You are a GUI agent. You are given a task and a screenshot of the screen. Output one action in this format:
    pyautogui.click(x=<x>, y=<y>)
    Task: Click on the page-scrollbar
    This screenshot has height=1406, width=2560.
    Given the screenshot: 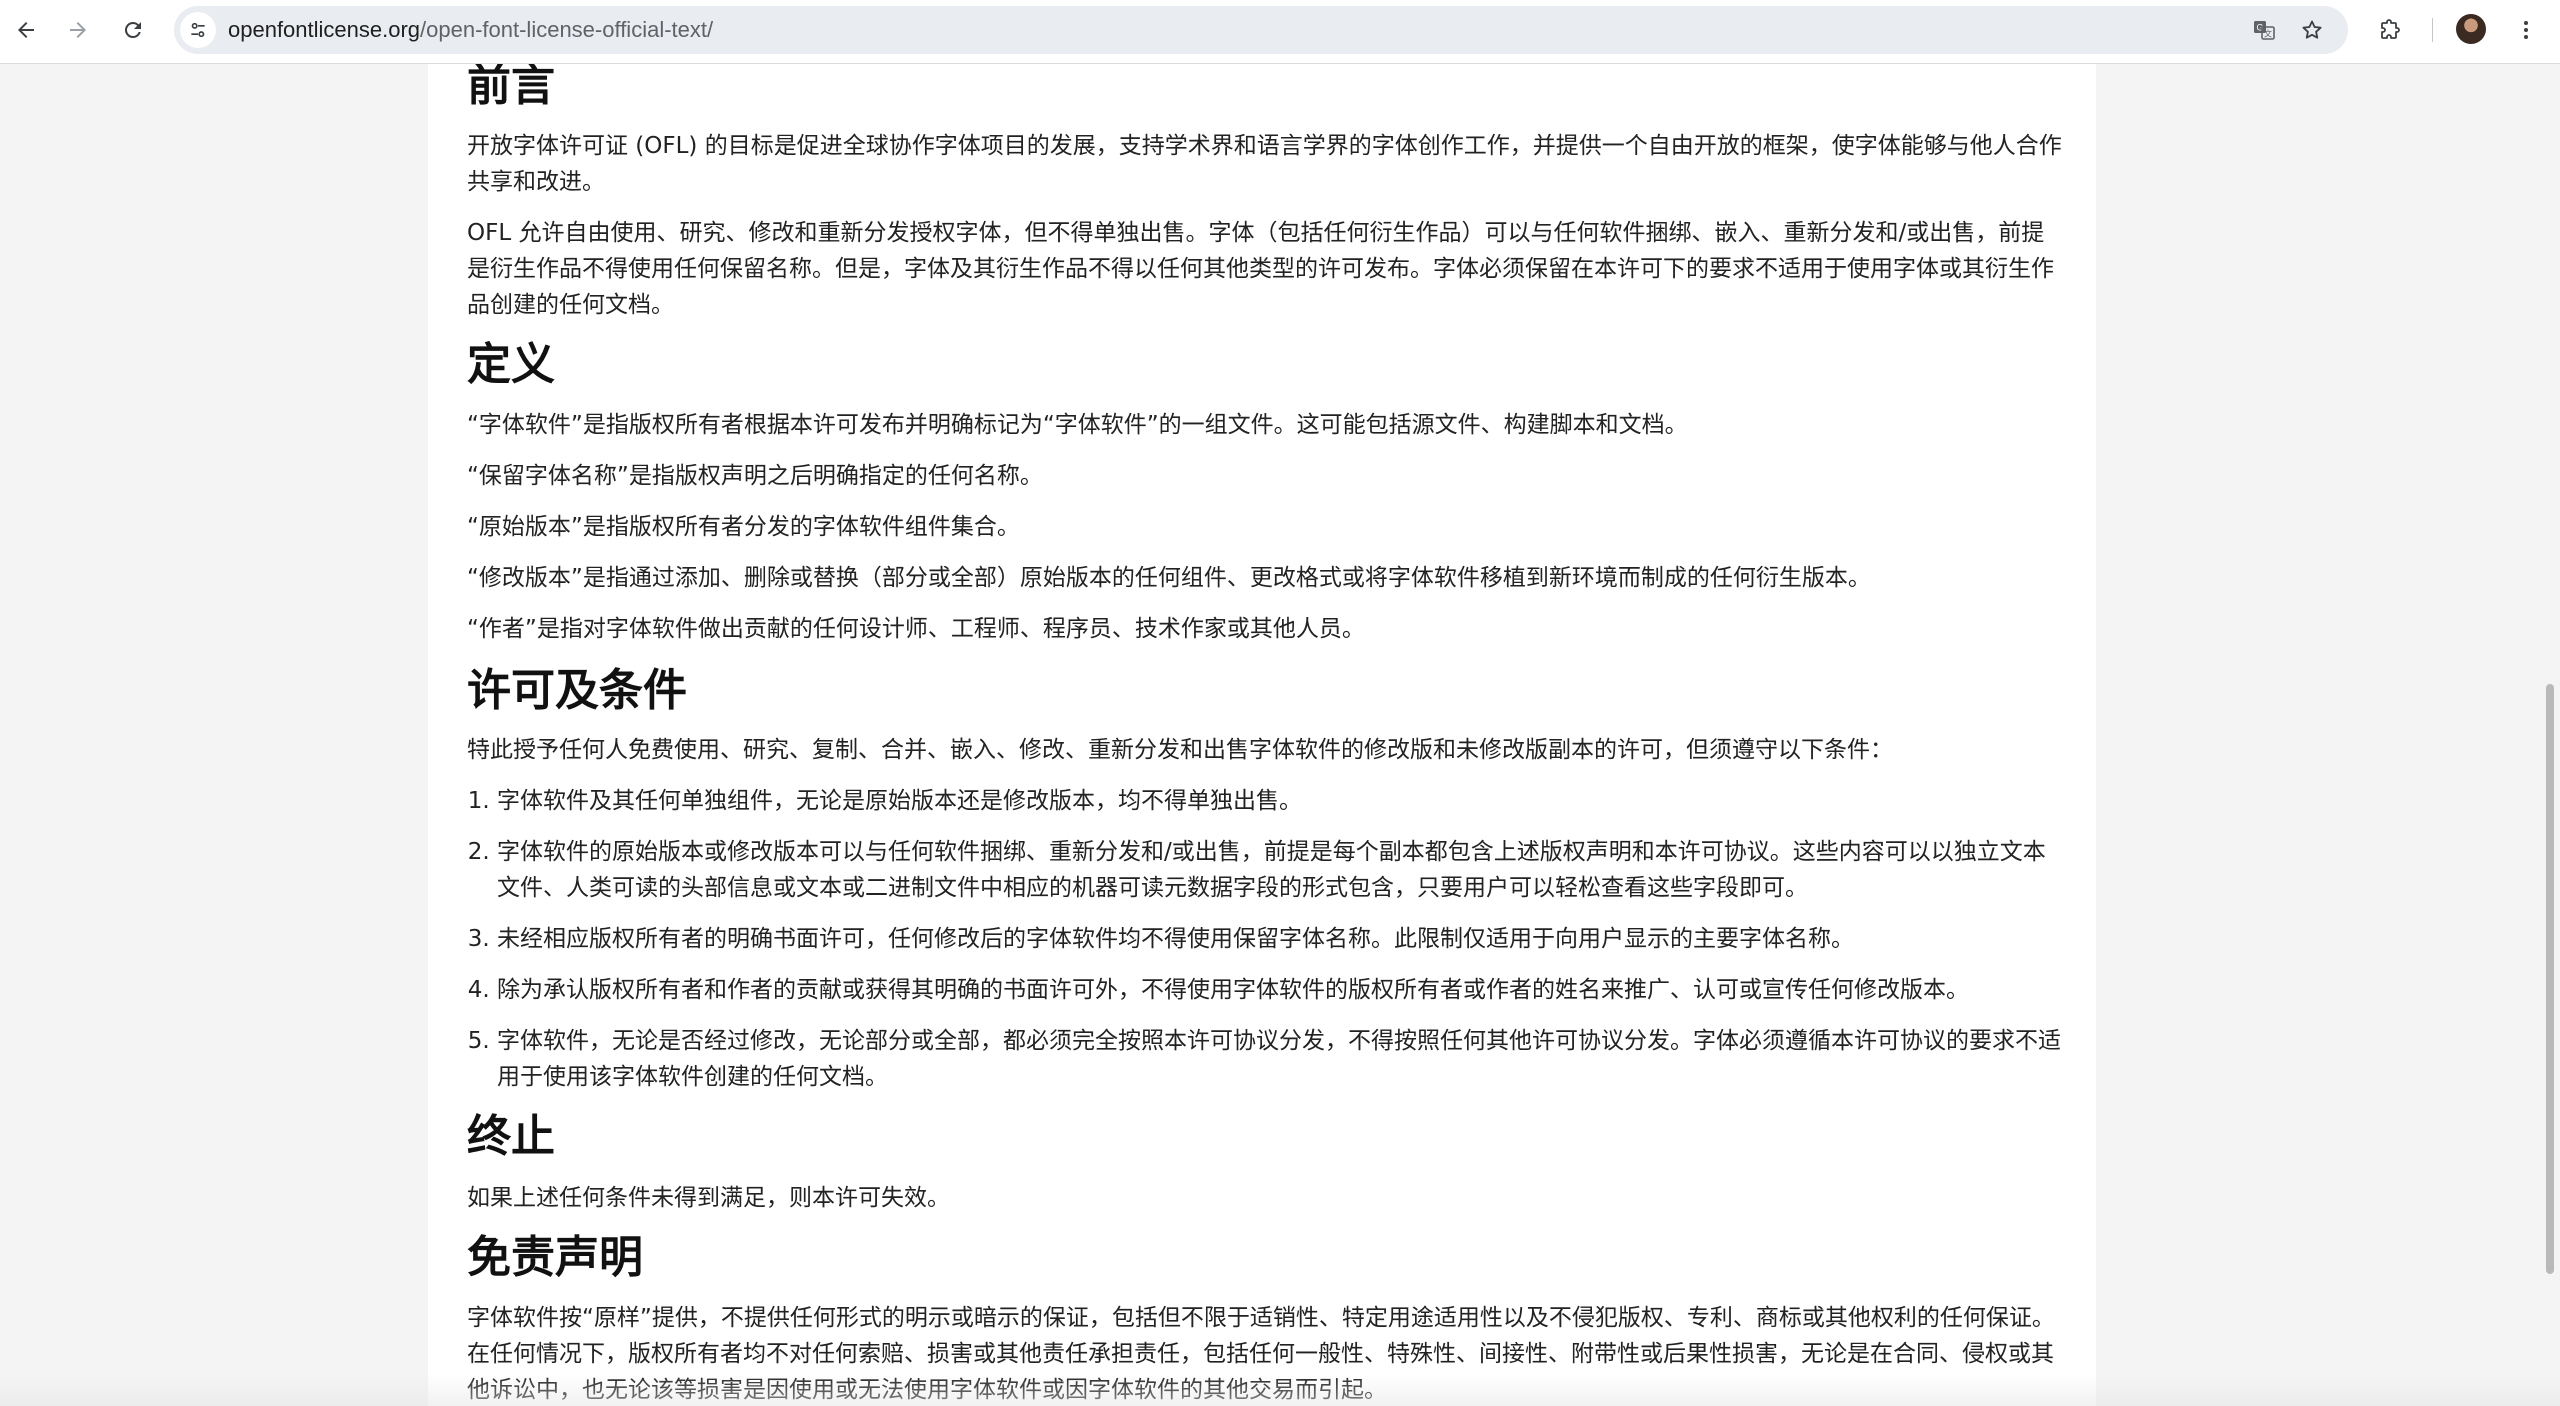 What is the action you would take?
    pyautogui.click(x=2550, y=735)
    